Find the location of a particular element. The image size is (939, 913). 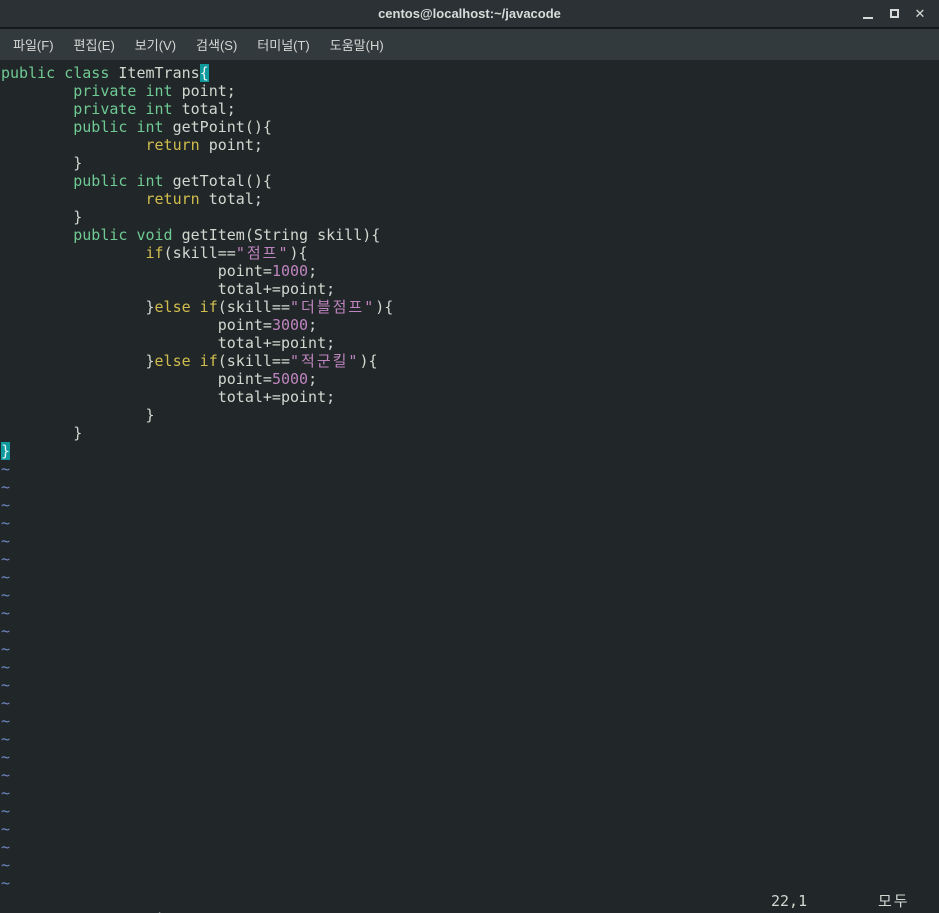

code-line: point=1000; is located at coordinates (470, 271).